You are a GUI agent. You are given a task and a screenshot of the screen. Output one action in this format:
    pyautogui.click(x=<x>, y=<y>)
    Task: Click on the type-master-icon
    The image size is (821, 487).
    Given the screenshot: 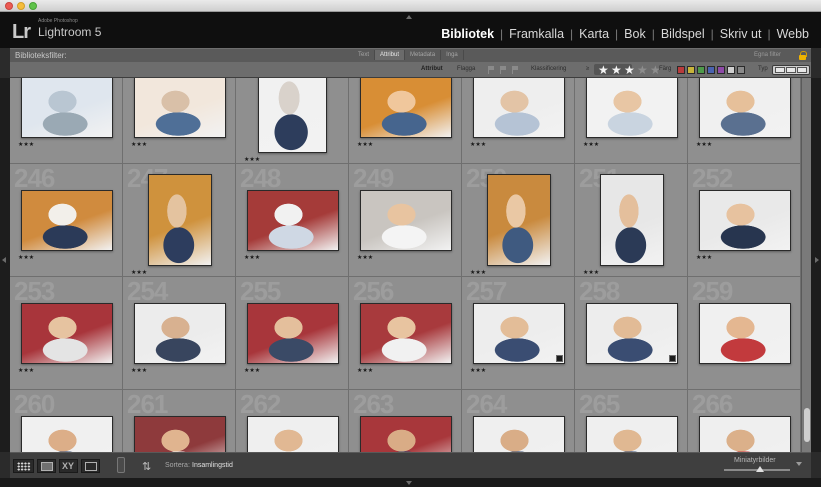 What is the action you would take?
    pyautogui.click(x=780, y=70)
    